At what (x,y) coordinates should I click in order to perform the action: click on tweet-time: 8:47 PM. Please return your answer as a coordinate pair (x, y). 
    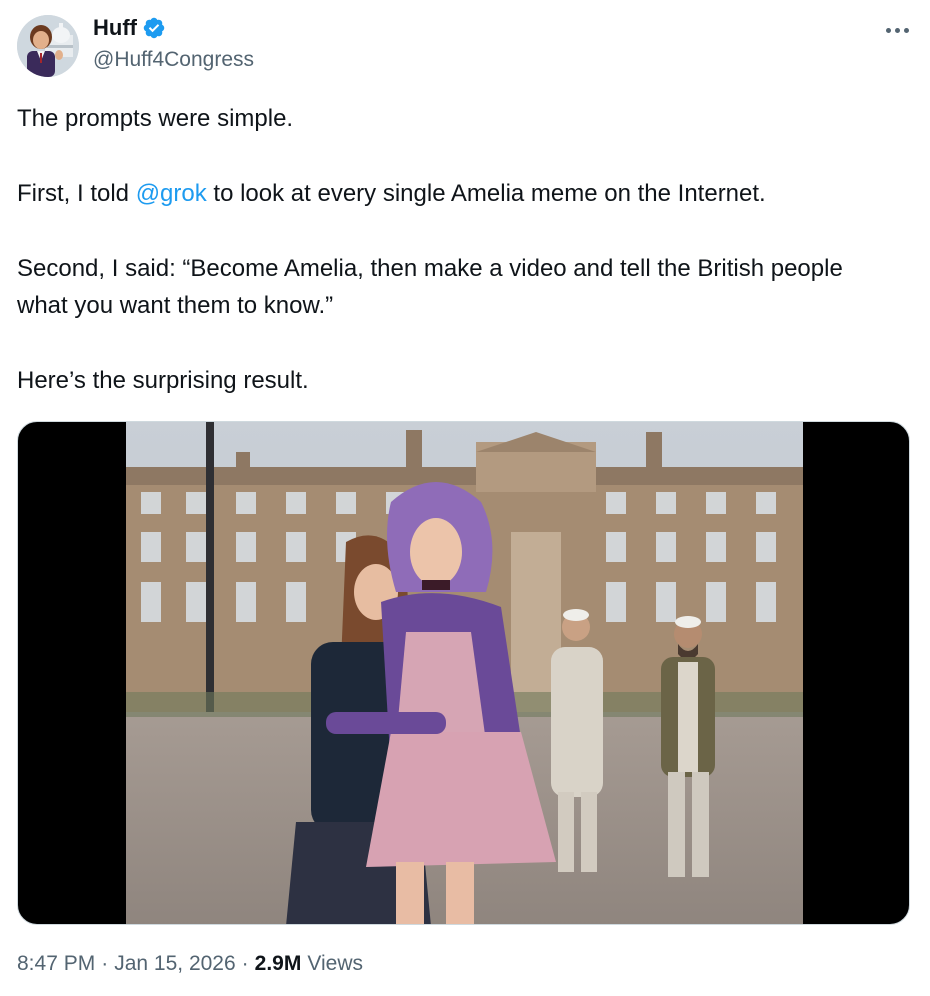
    Looking at the image, I should click on (56, 964).